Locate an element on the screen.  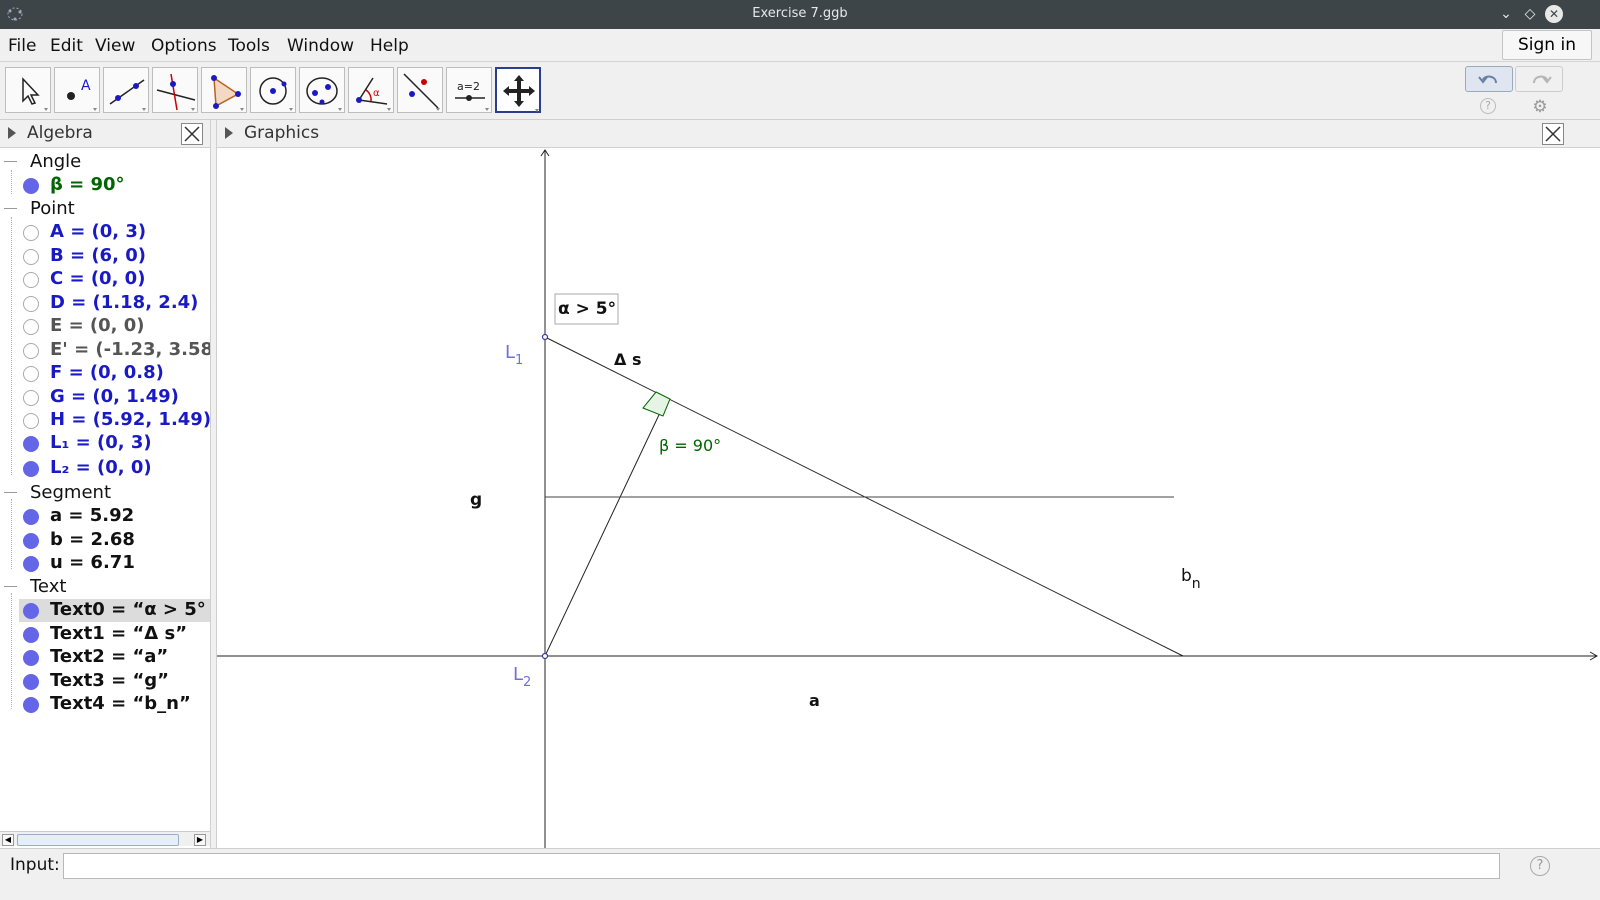
menu-tools: Tools is located at coordinates (249, 46).